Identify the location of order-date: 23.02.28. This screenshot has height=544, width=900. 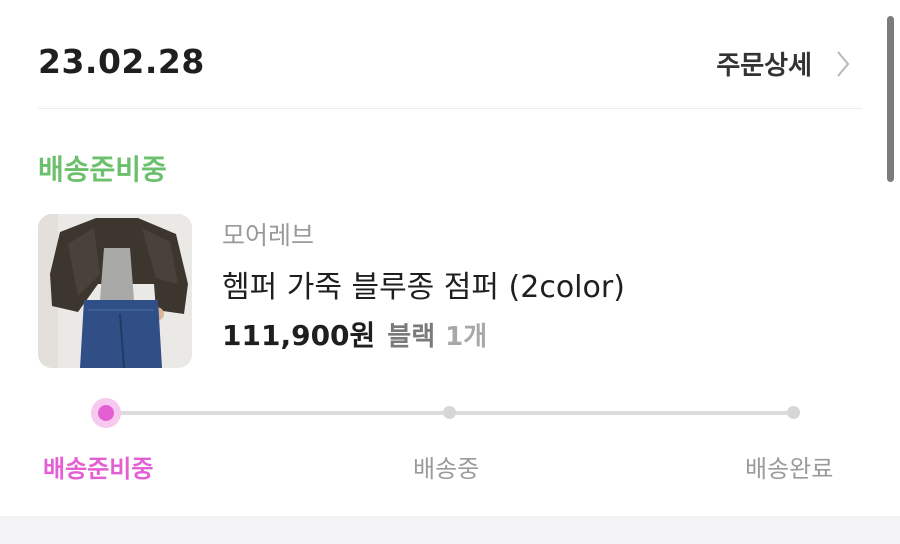
(121, 61).